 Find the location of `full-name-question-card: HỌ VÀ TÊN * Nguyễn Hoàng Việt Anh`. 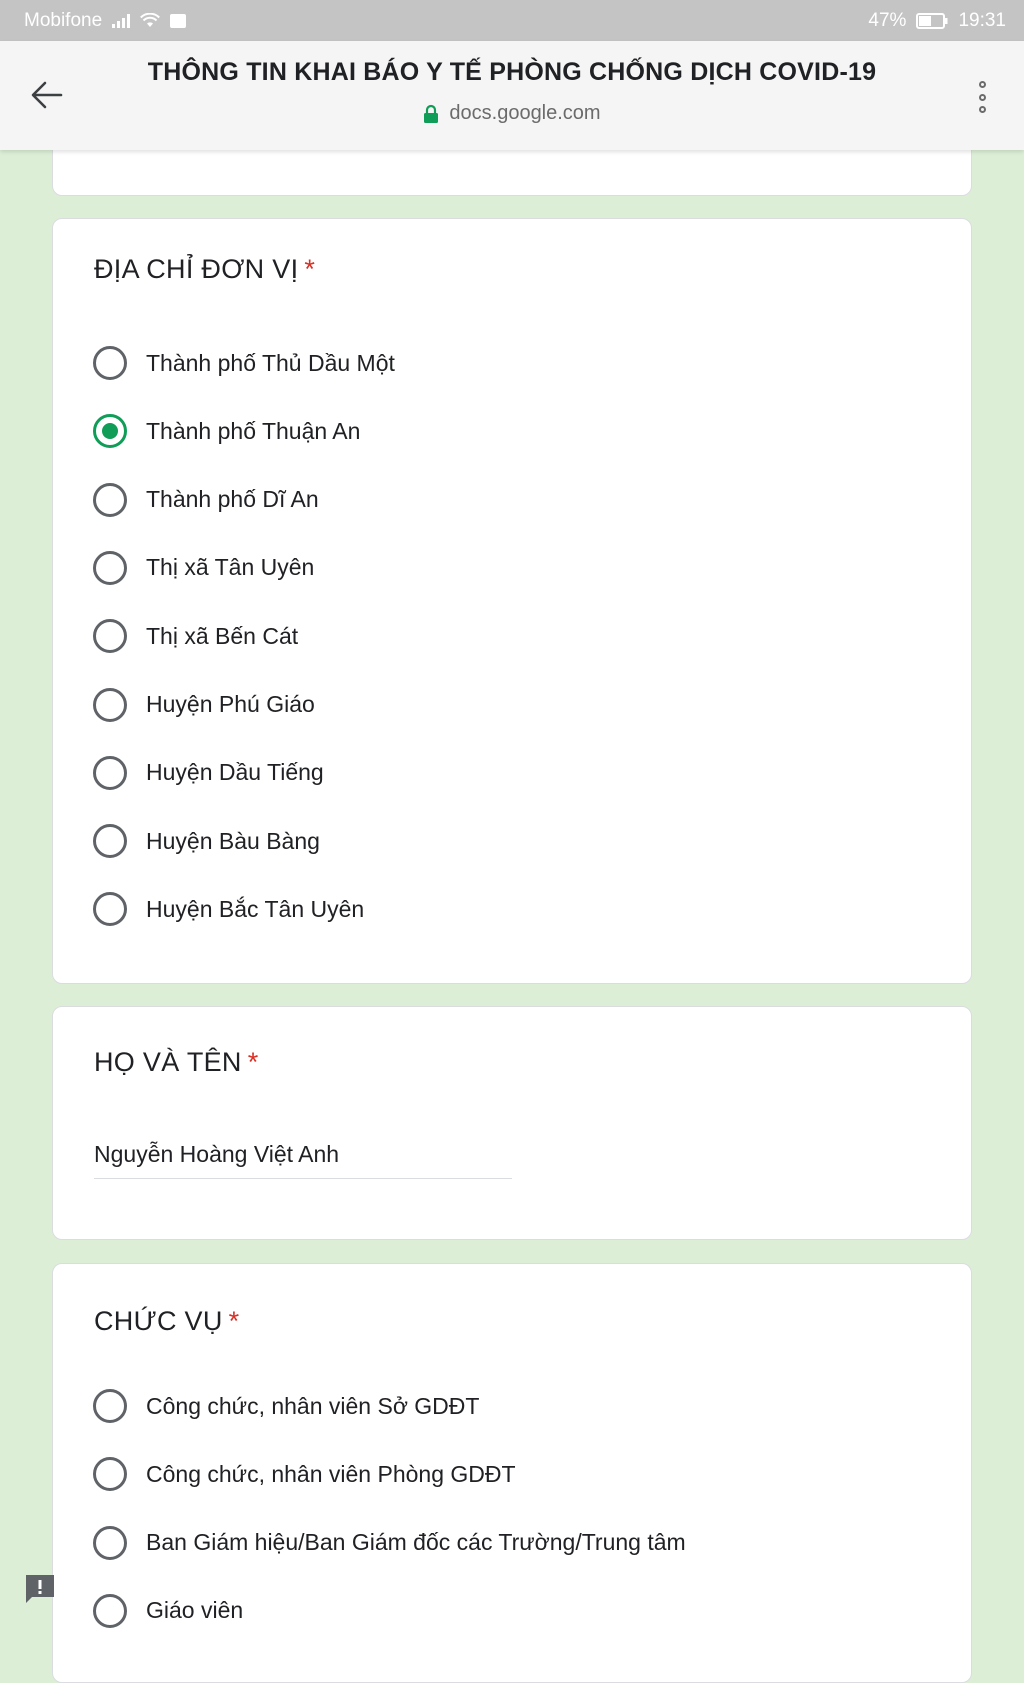

full-name-question-card: HỌ VÀ TÊN * Nguyễn Hoàng Việt Anh is located at coordinates (512, 1123).